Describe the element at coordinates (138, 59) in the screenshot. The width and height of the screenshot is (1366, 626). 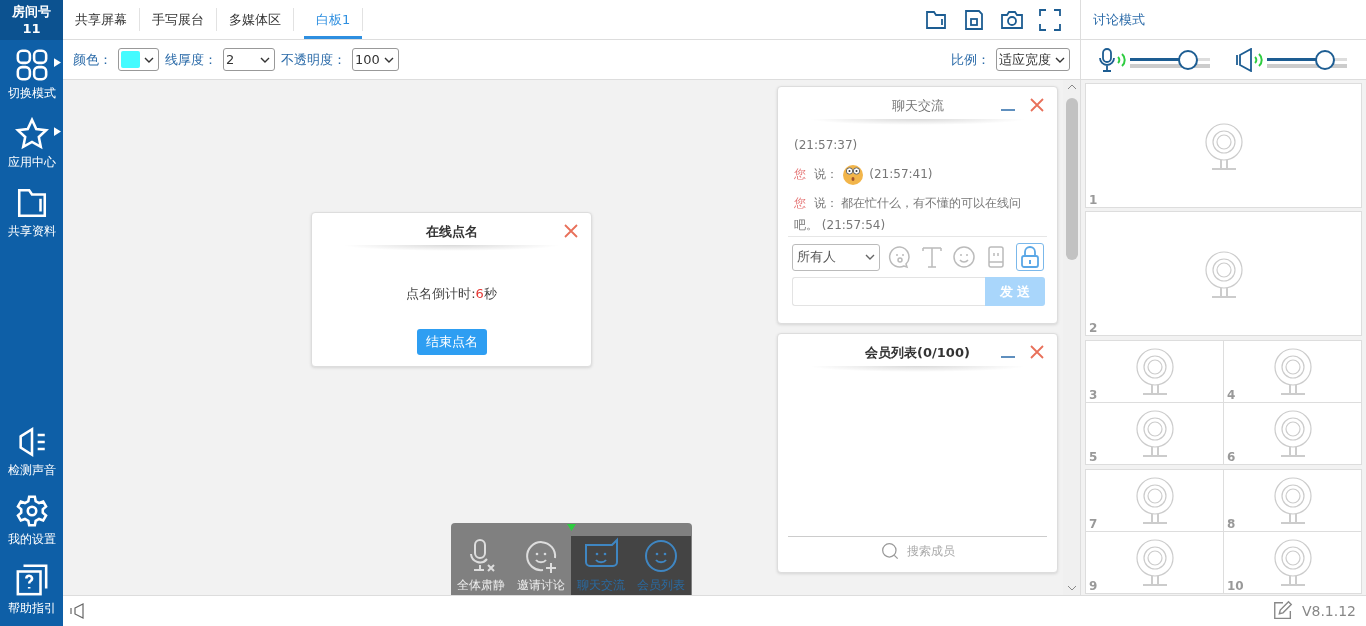
I see `color-dropdown` at that location.